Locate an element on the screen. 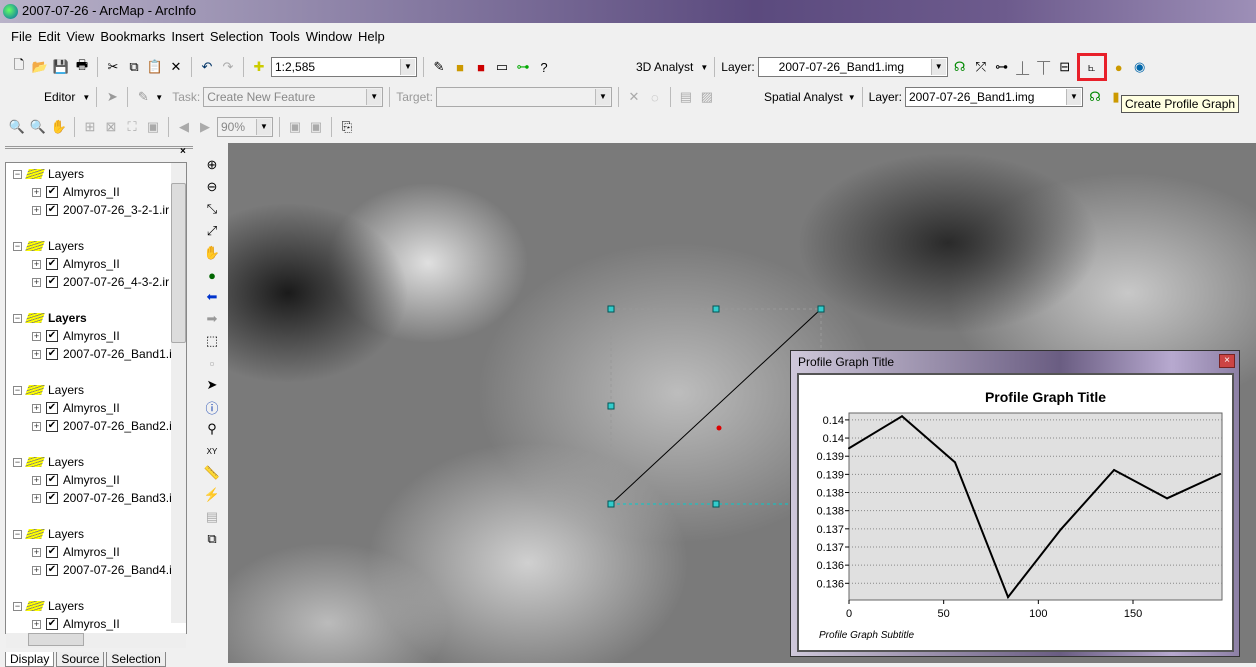 Image resolution: width=1256 pixels, height=667 pixels. rotate-tool-icon: ◌ is located at coordinates (655, 97).